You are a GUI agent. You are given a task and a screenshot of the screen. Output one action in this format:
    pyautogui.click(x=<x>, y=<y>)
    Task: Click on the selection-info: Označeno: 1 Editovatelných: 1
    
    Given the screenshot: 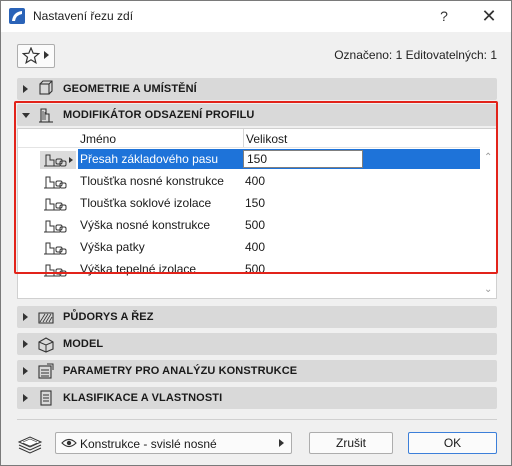 What is the action you would take?
    pyautogui.click(x=415, y=55)
    